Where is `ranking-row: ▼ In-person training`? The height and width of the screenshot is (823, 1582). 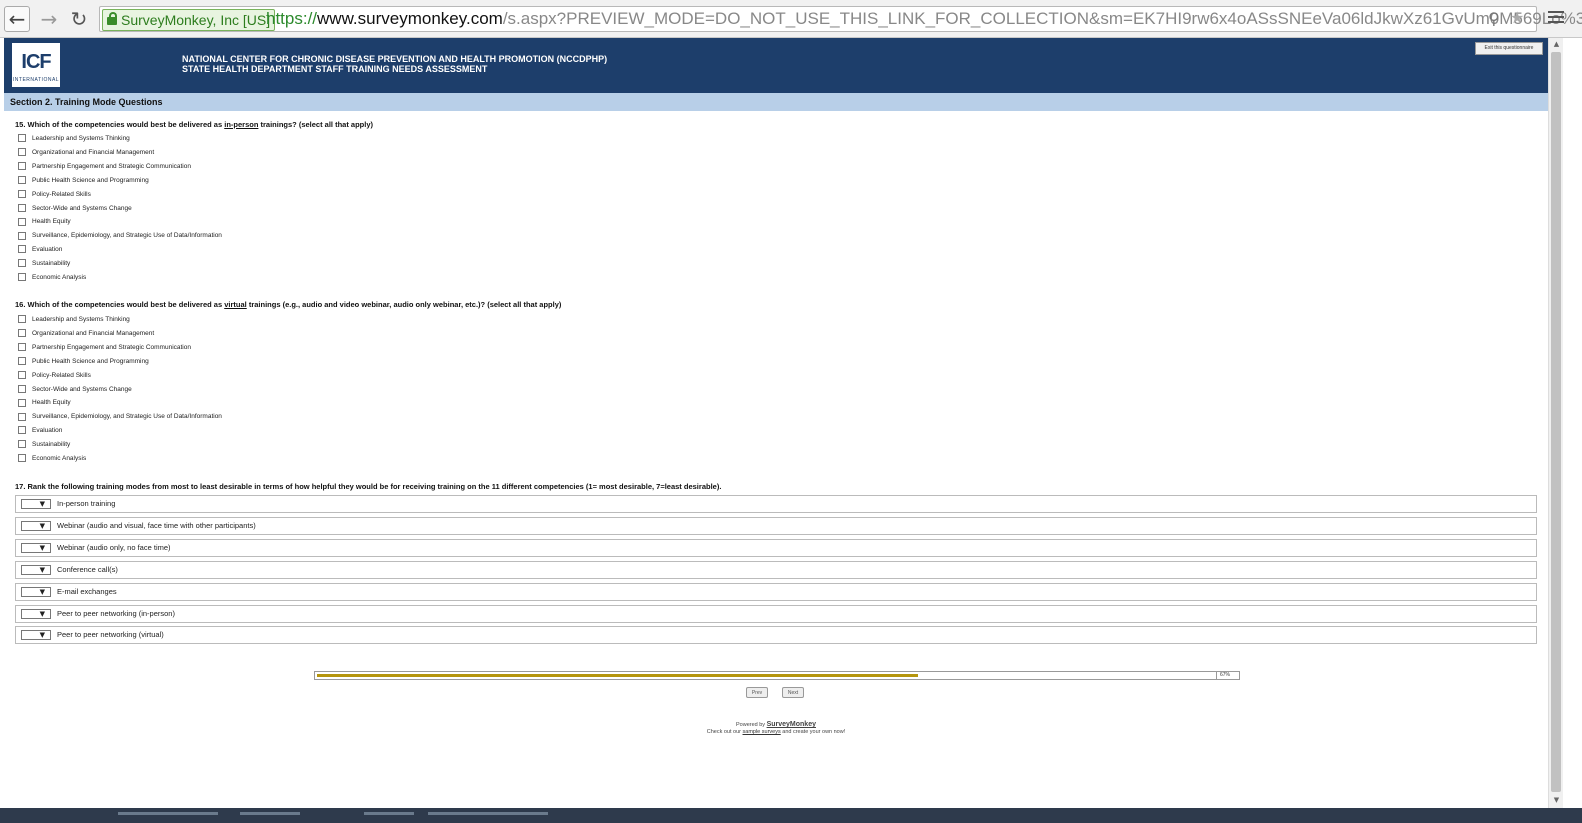
ranking-row: ▼ In-person training is located at coordinates (776, 504).